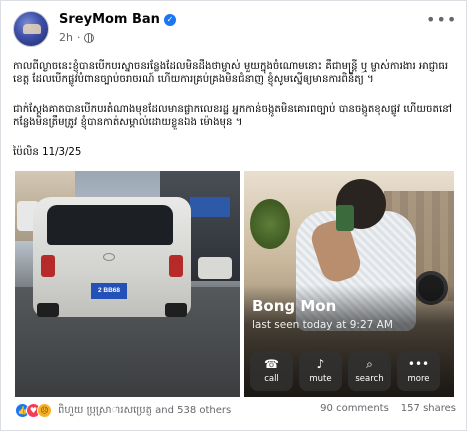 The width and height of the screenshot is (467, 431). Describe the element at coordinates (418, 364) in the screenshot. I see `more-icon: •••` at that location.